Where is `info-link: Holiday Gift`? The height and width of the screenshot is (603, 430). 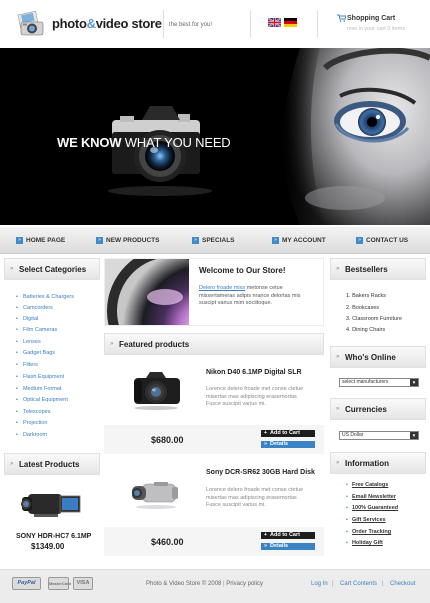
info-link: Holiday Gift is located at coordinates (364, 543).